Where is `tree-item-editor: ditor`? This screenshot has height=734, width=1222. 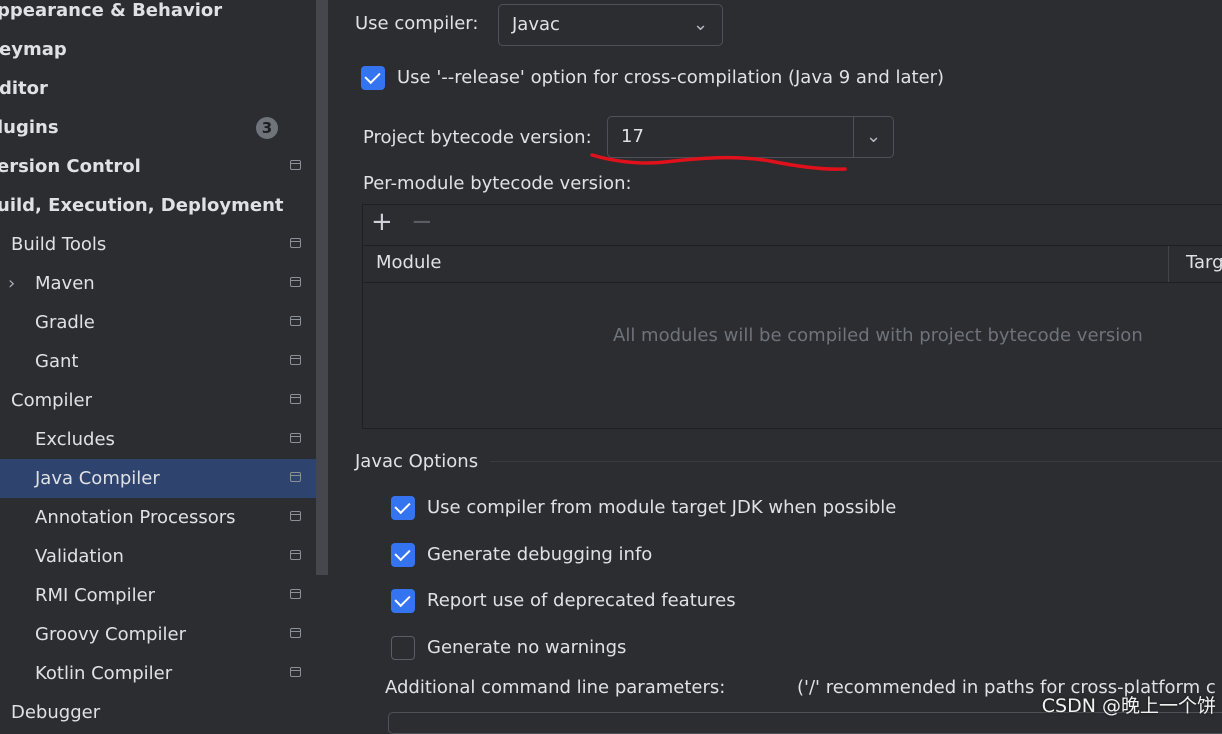 tree-item-editor: ditor is located at coordinates (158, 88).